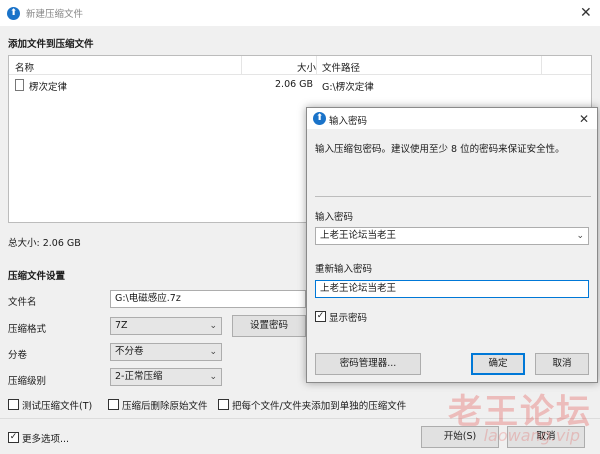 Image resolution: width=600 pixels, height=454 pixels. What do you see at coordinates (498, 364) in the screenshot?
I see `ok-button: 确定` at bounding box center [498, 364].